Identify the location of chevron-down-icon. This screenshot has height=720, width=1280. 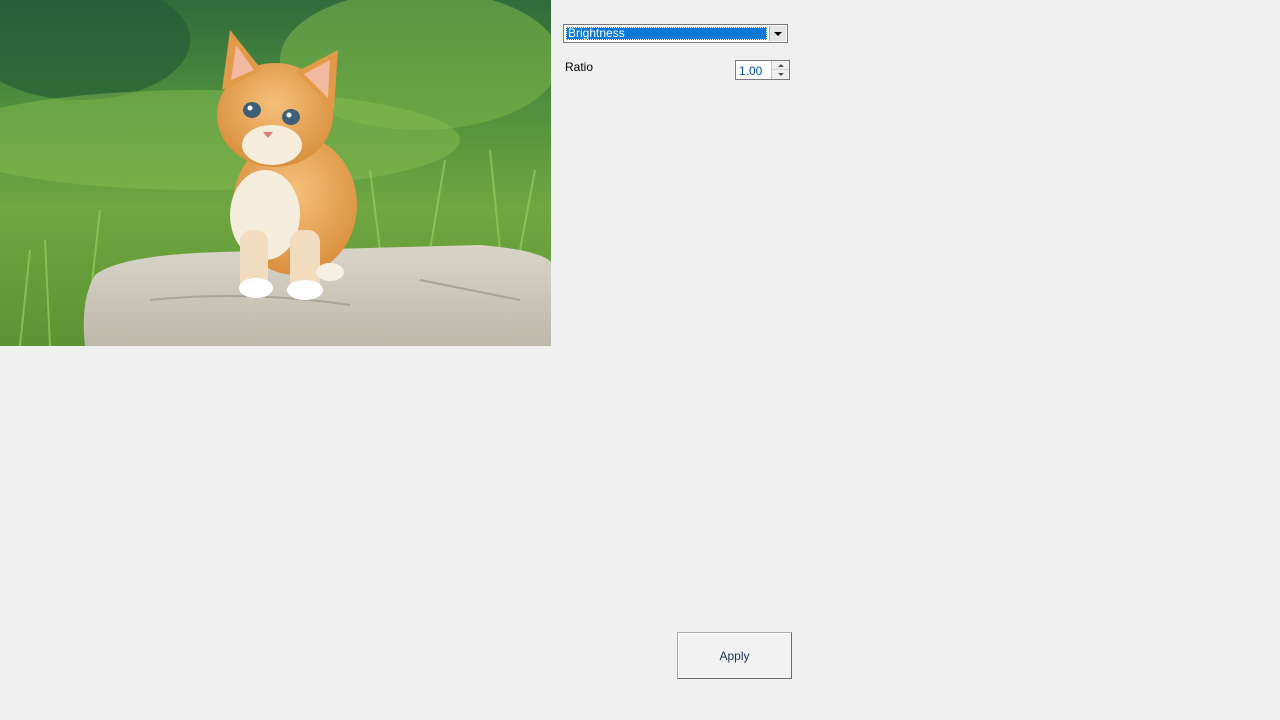
(778, 33).